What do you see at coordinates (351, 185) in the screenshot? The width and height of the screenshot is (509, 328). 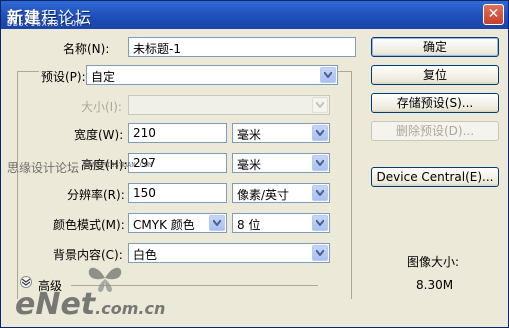 I see `group-right-border` at bounding box center [351, 185].